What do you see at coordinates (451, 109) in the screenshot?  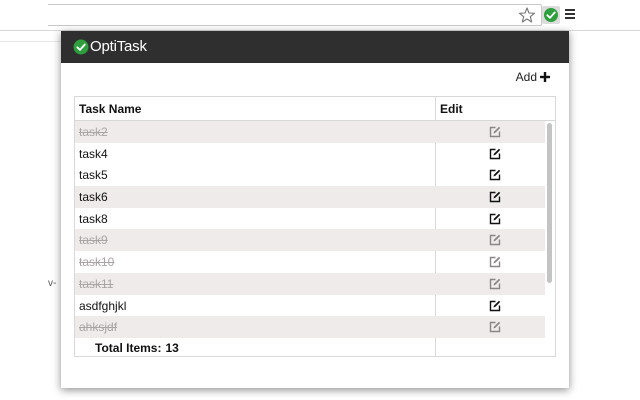 I see `column-header-edit: Edit` at bounding box center [451, 109].